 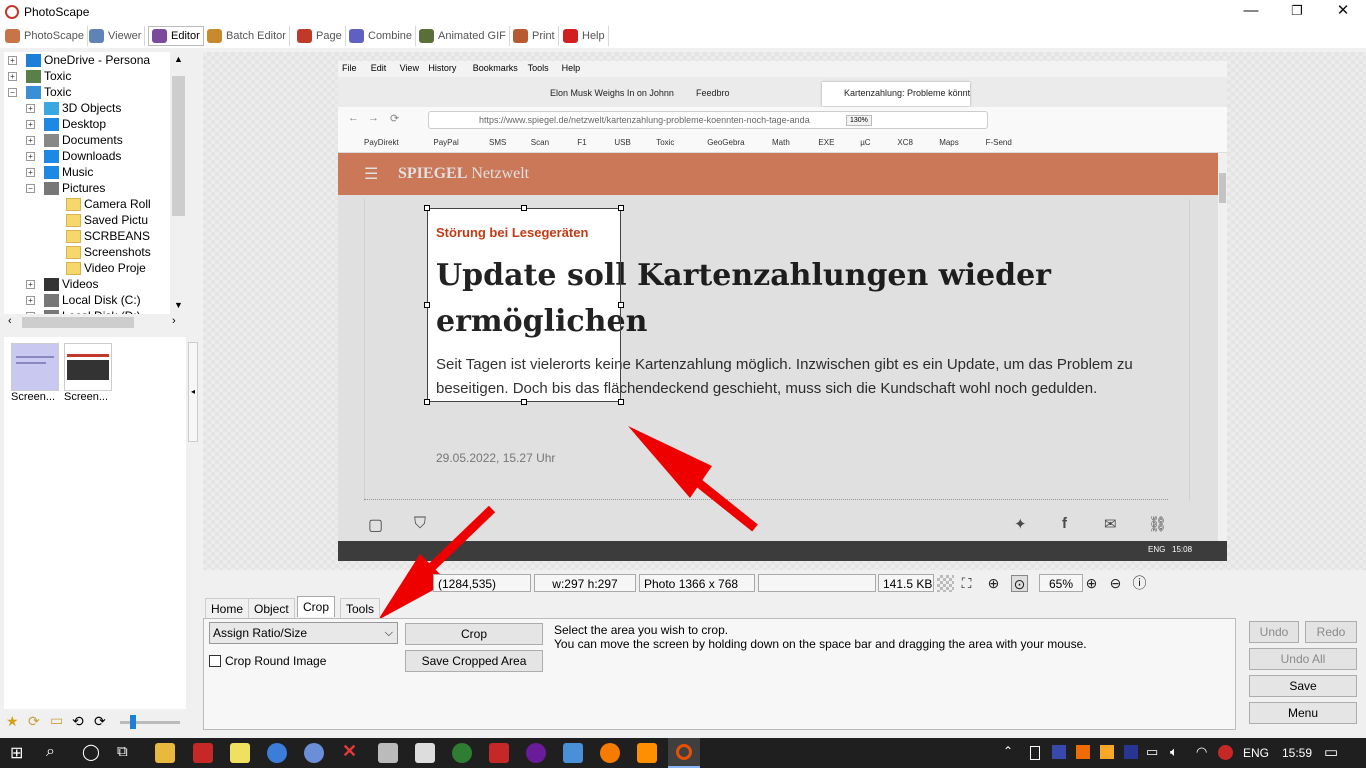 I want to click on tree-item: + Music, so click(x=59, y=172).